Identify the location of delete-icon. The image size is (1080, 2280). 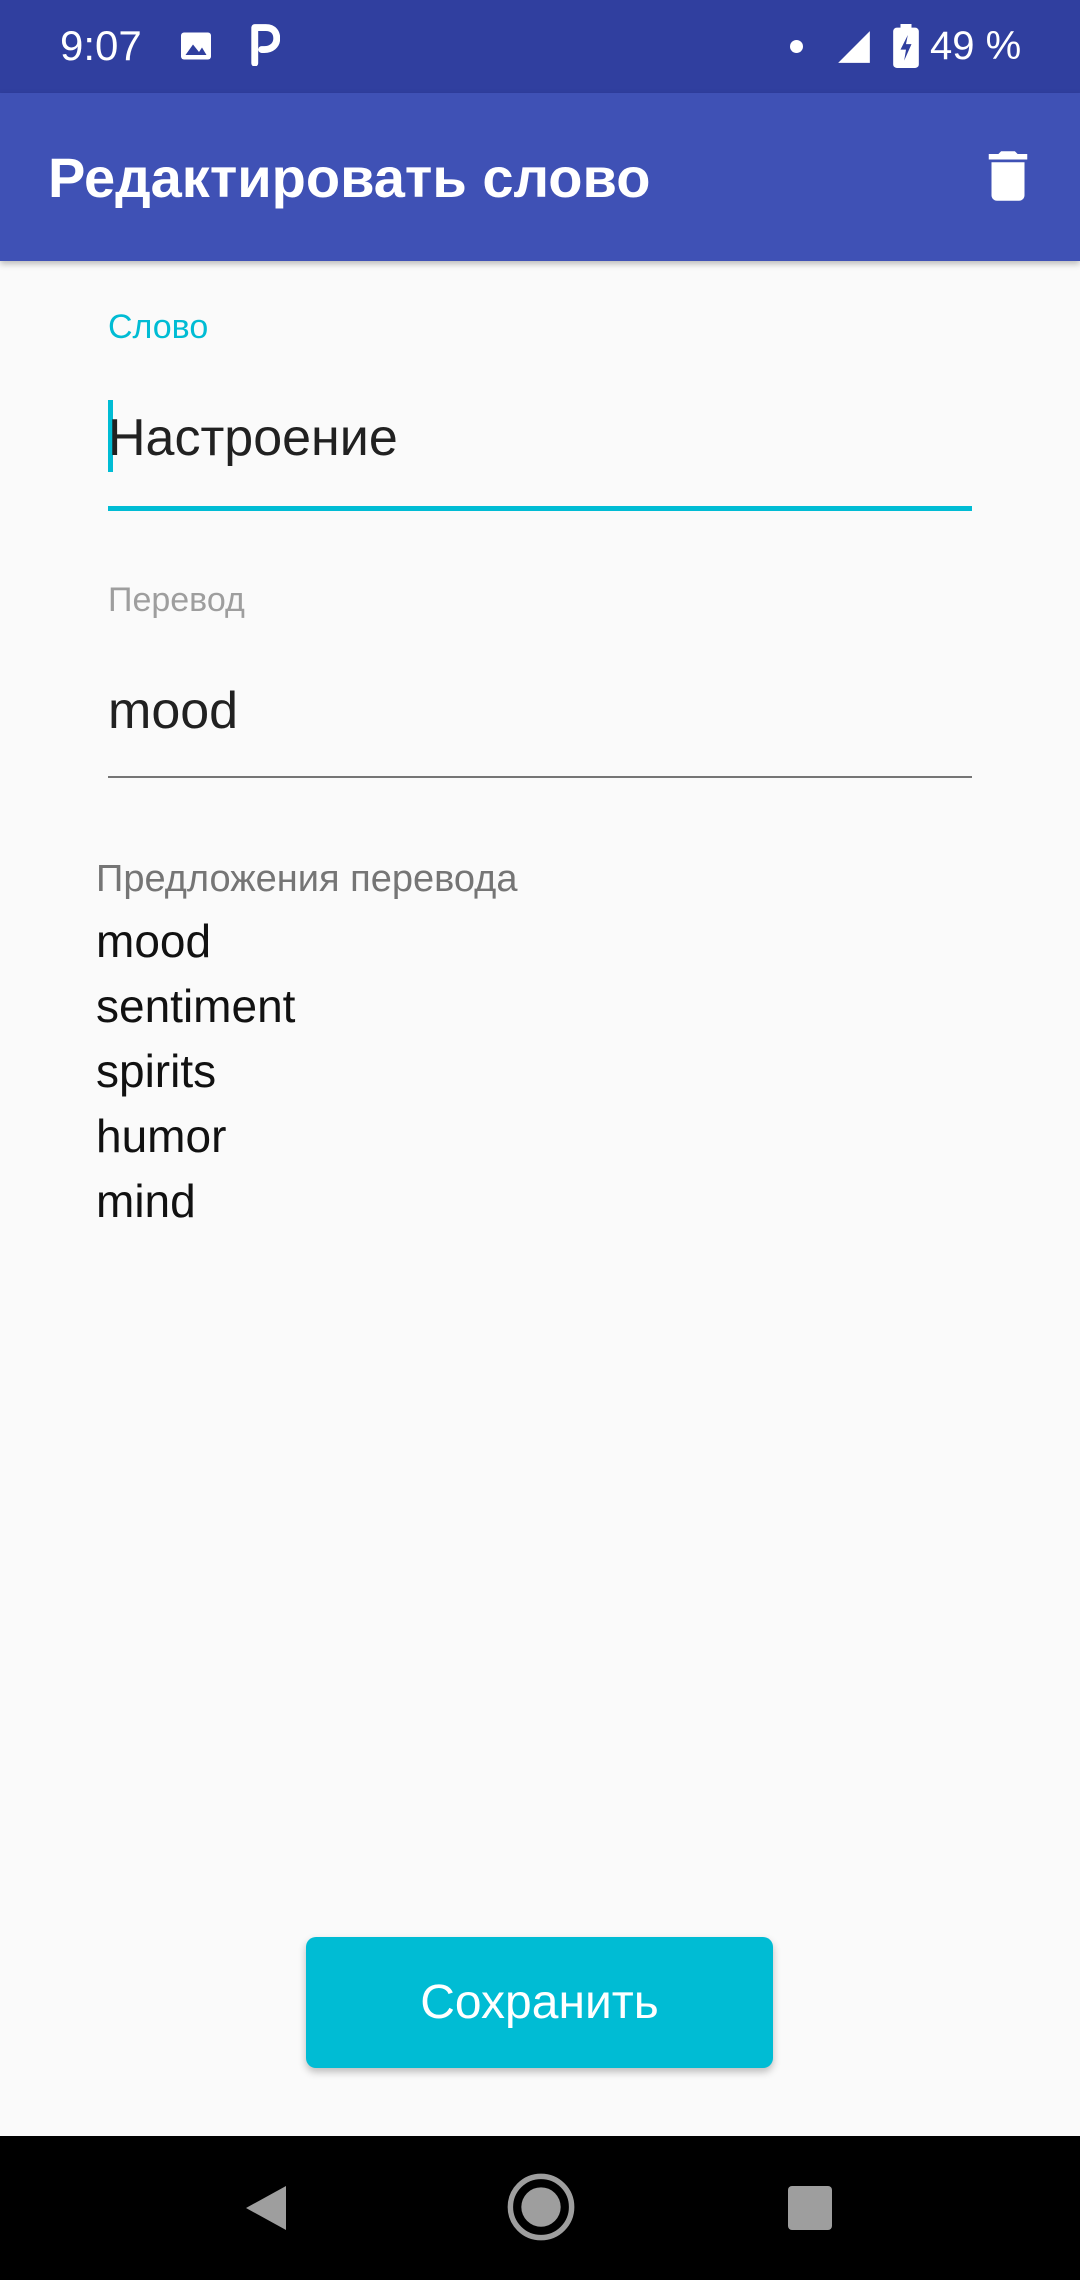
(1008, 176).